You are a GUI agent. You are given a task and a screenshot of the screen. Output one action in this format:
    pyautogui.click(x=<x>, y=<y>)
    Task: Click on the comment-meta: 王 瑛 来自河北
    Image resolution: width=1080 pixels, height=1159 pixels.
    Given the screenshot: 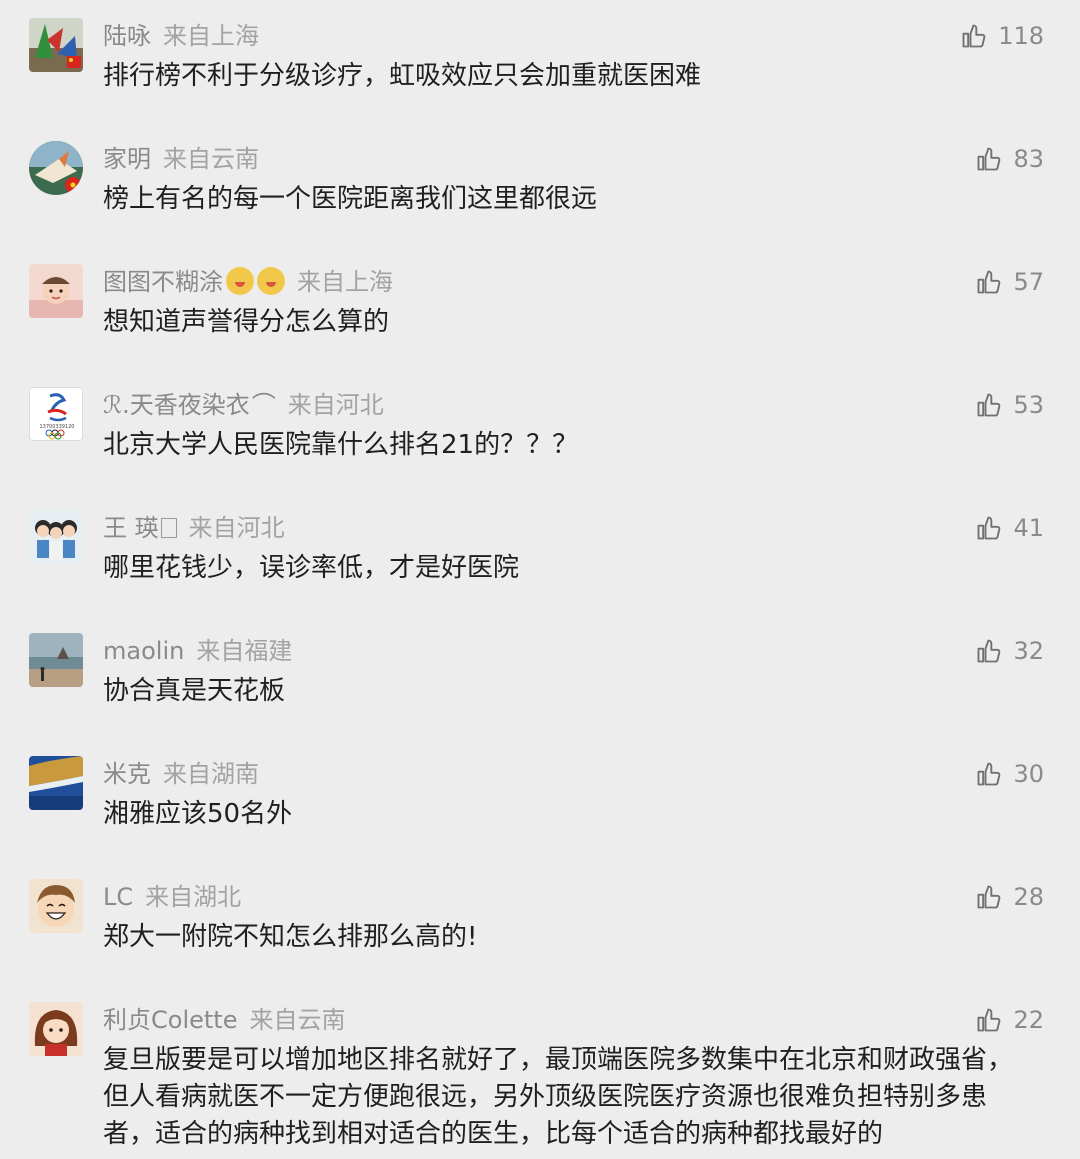 What is the action you would take?
    pyautogui.click(x=194, y=528)
    